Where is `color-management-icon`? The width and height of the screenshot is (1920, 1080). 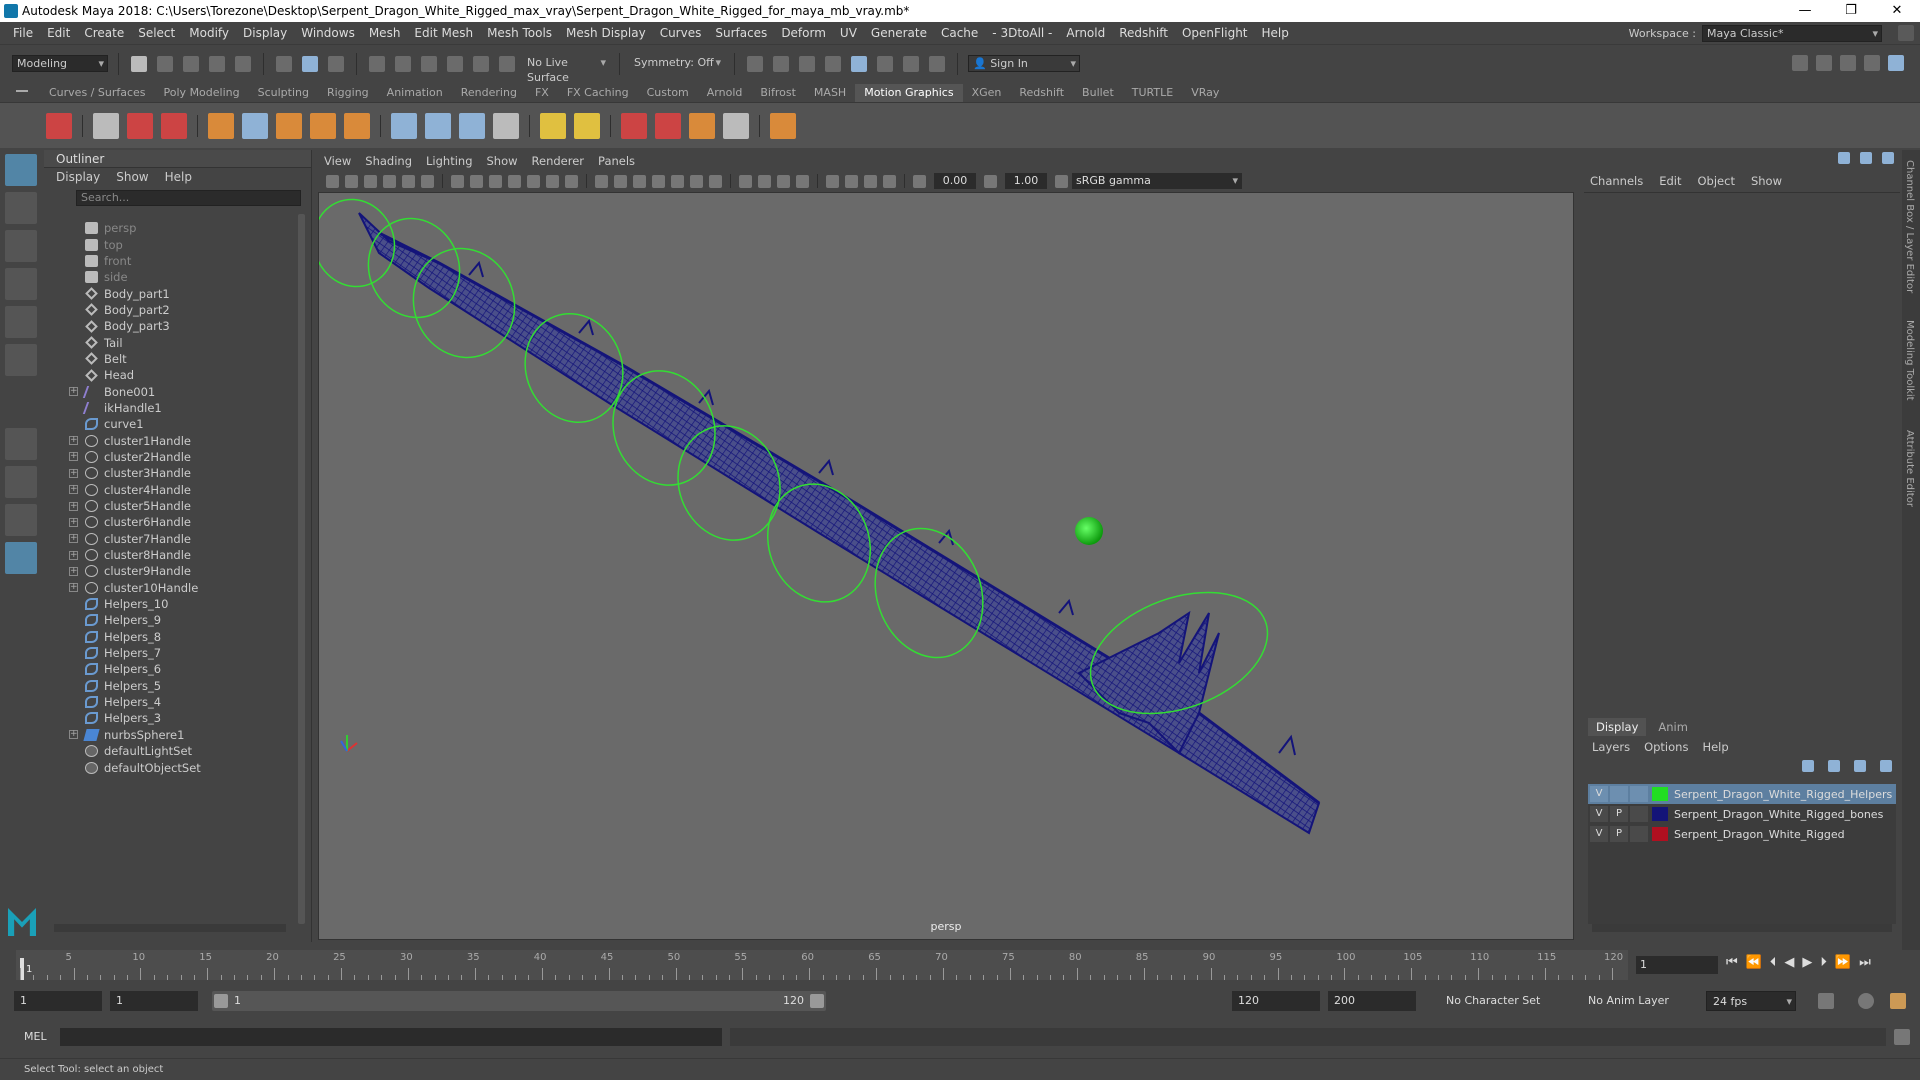 color-management-icon is located at coordinates (1061, 181).